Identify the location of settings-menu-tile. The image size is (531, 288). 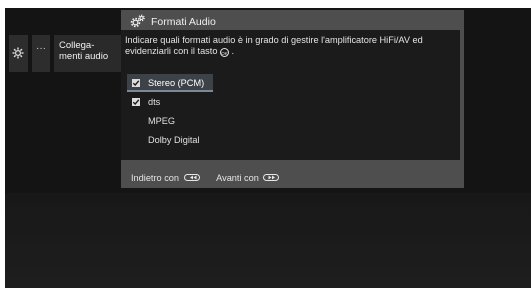
(18, 53).